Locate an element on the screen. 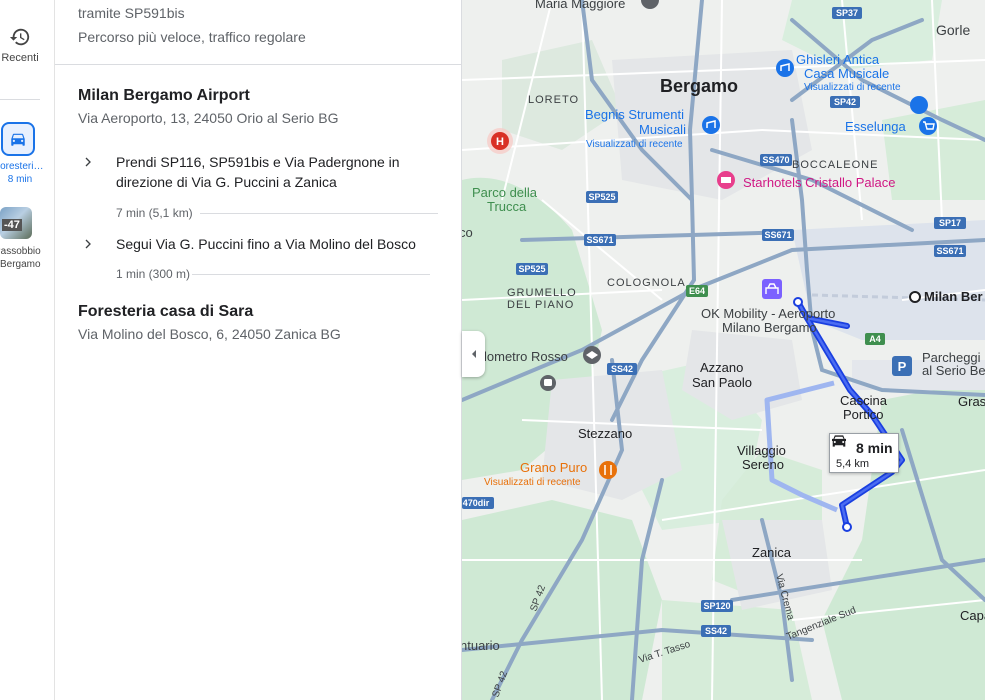 The image size is (985, 700). route-via-text: tramite SP591bis is located at coordinates (131, 13).